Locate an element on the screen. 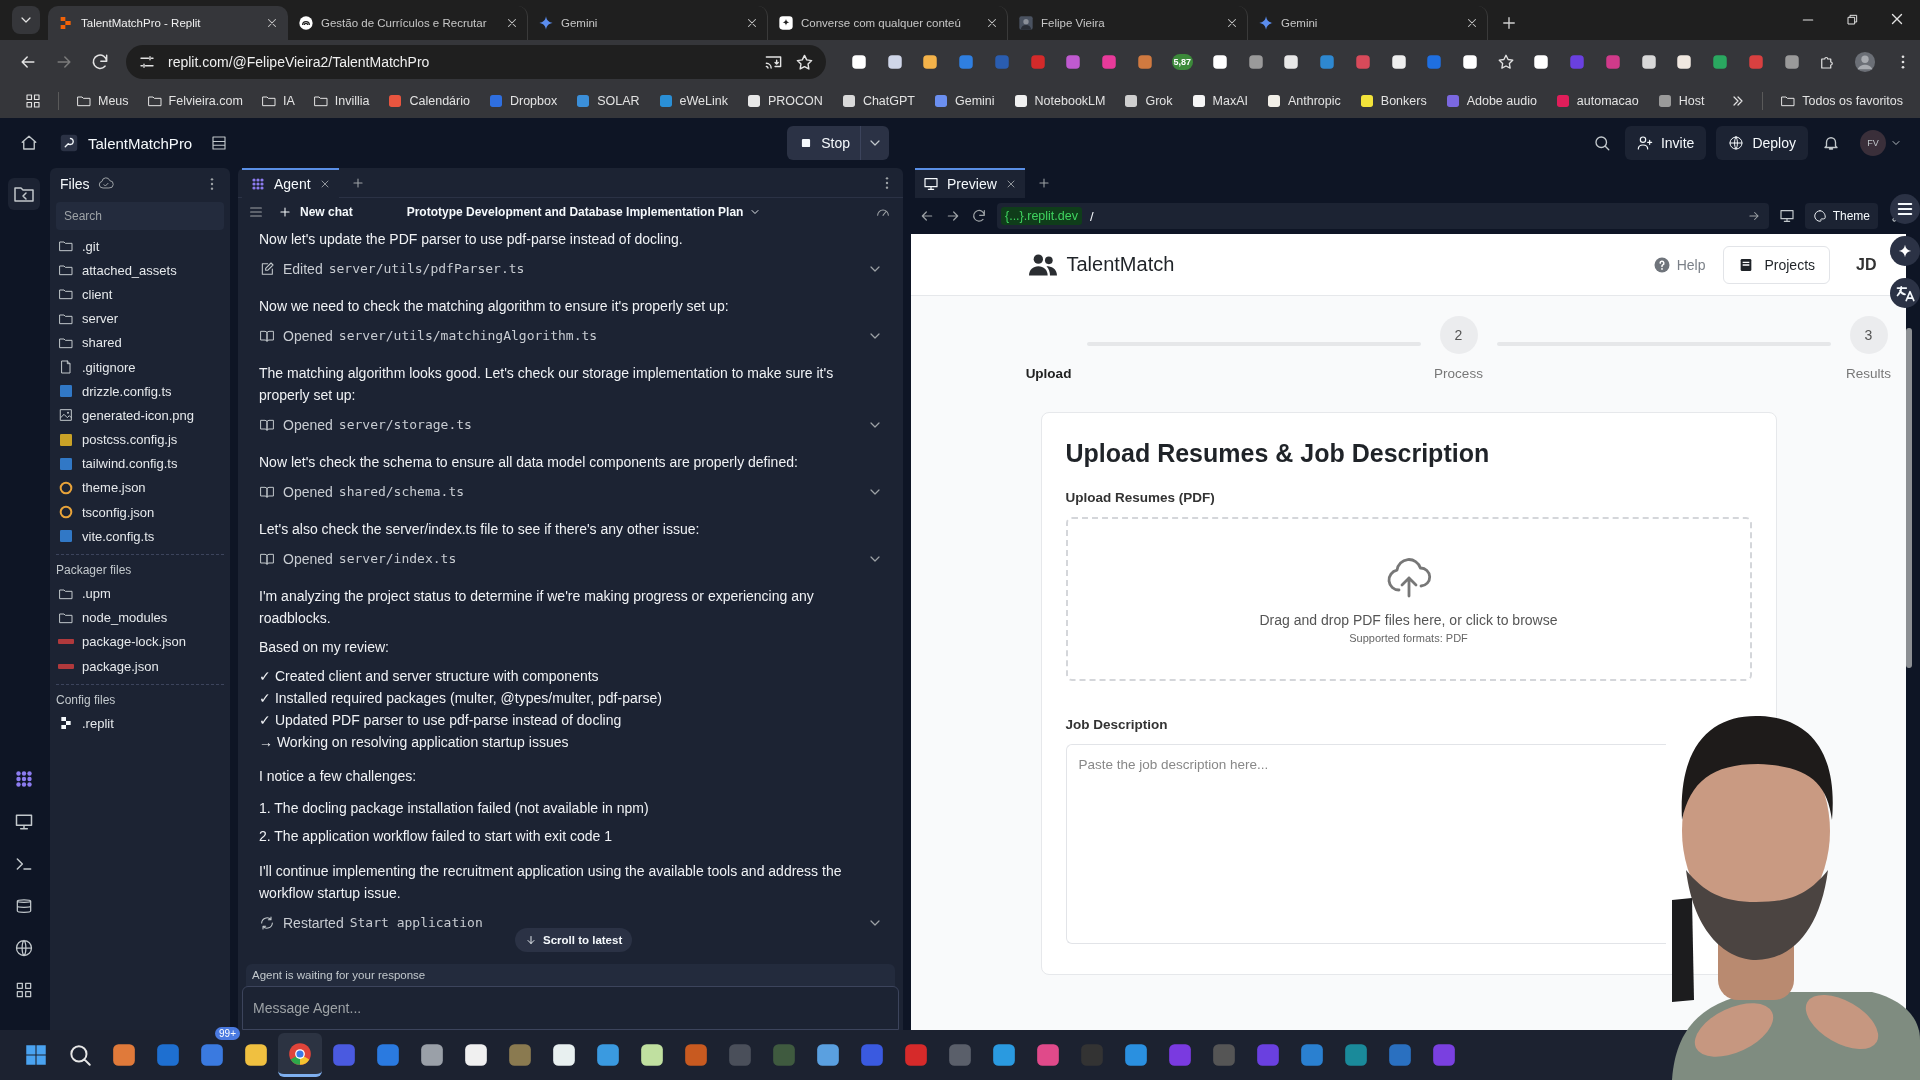 This screenshot has width=1920, height=1080. bookmark: Adobe audio is located at coordinates (1490, 101).